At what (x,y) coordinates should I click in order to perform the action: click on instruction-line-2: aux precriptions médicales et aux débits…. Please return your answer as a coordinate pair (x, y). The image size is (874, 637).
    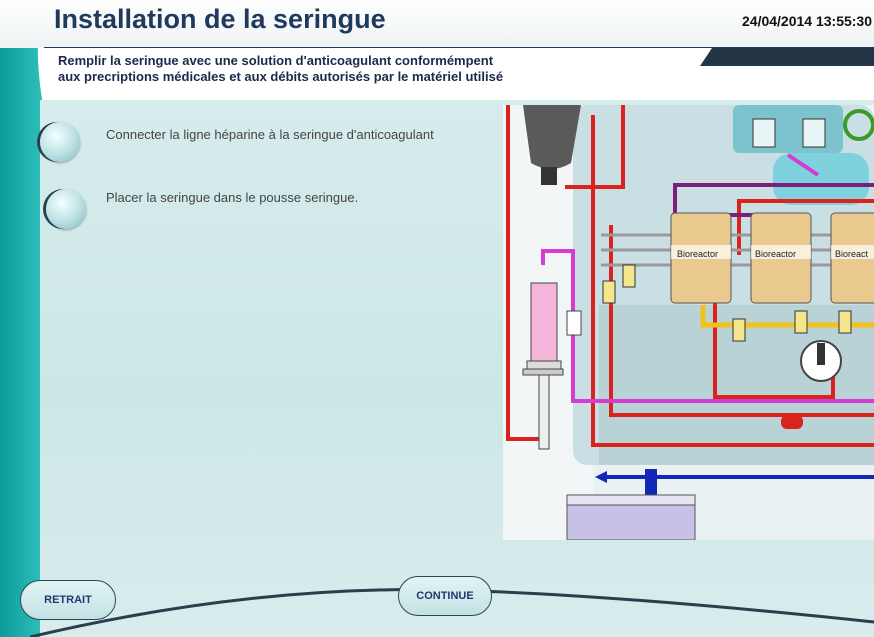
    Looking at the image, I should click on (281, 76).